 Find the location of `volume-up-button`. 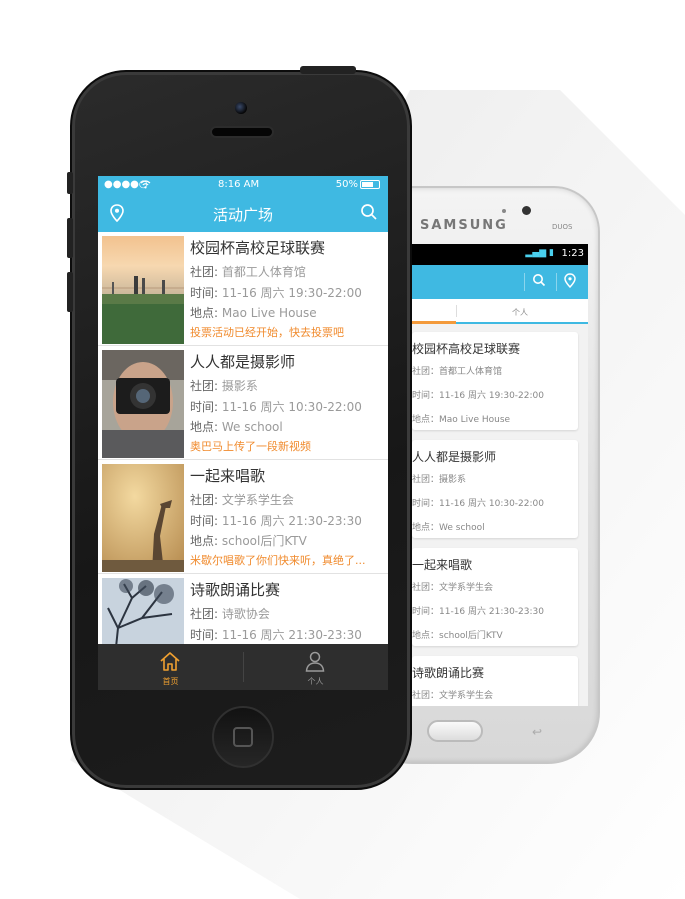

volume-up-button is located at coordinates (70, 238).